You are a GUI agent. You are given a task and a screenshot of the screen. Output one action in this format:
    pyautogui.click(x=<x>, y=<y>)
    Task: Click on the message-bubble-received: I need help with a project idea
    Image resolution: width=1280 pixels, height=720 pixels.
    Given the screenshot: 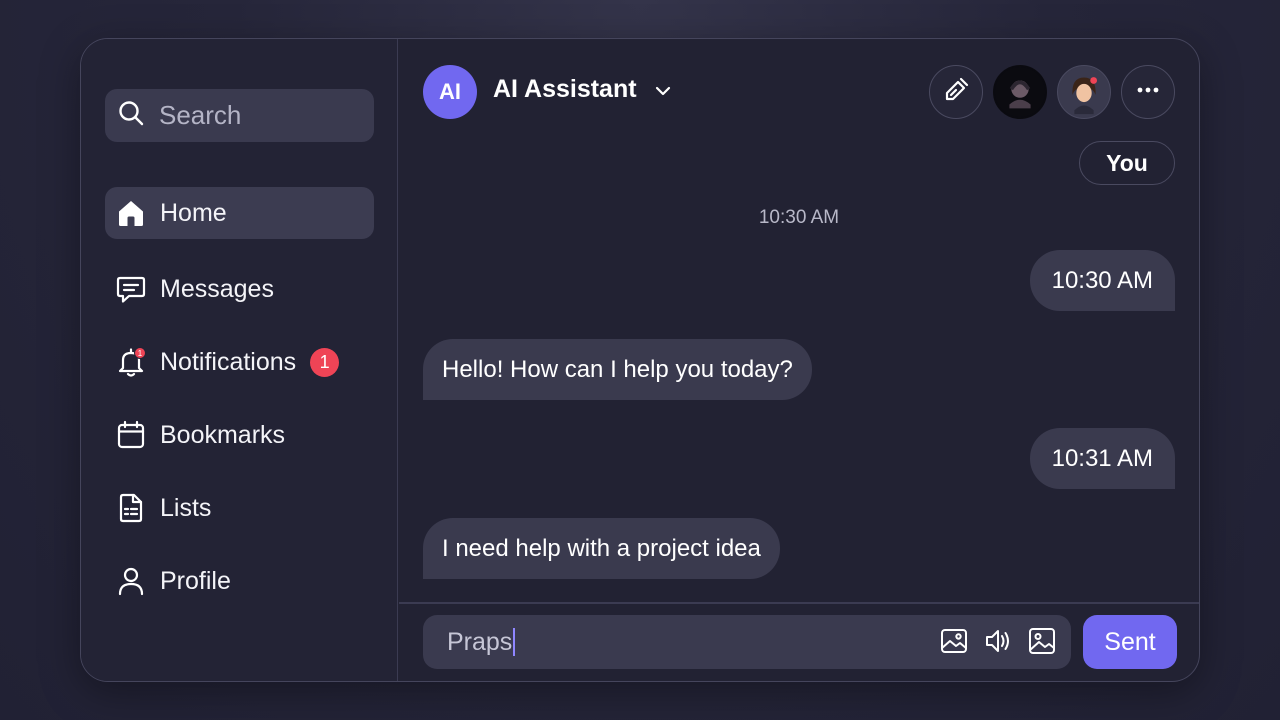 What is the action you would take?
    pyautogui.click(x=601, y=548)
    